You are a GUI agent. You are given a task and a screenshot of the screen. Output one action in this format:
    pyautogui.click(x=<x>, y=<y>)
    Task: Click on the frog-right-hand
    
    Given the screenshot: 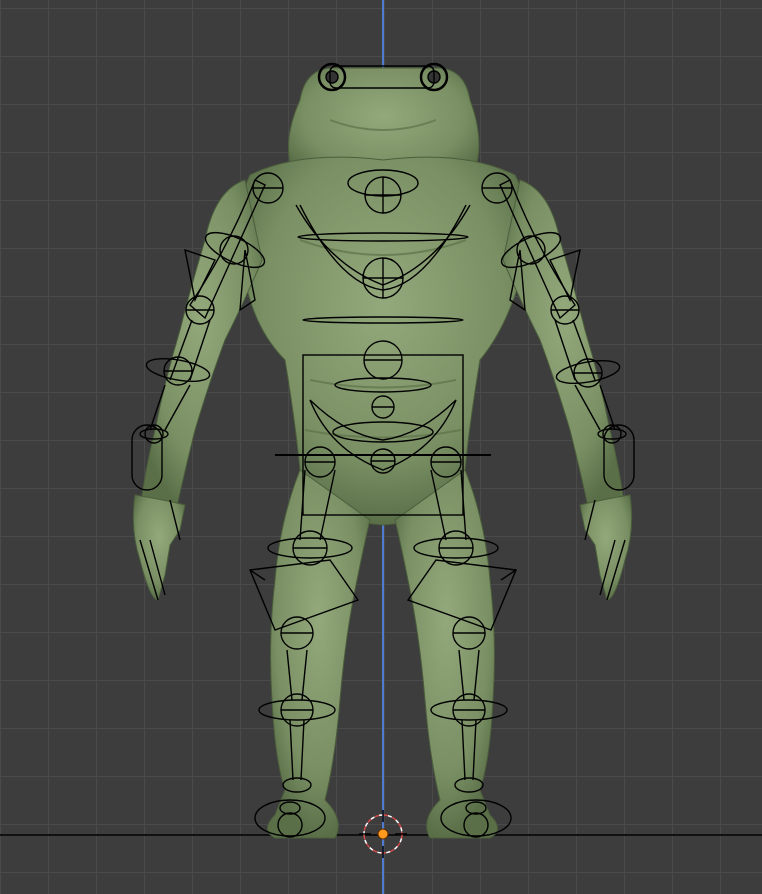 What is the action you would take?
    pyautogui.click(x=606, y=547)
    